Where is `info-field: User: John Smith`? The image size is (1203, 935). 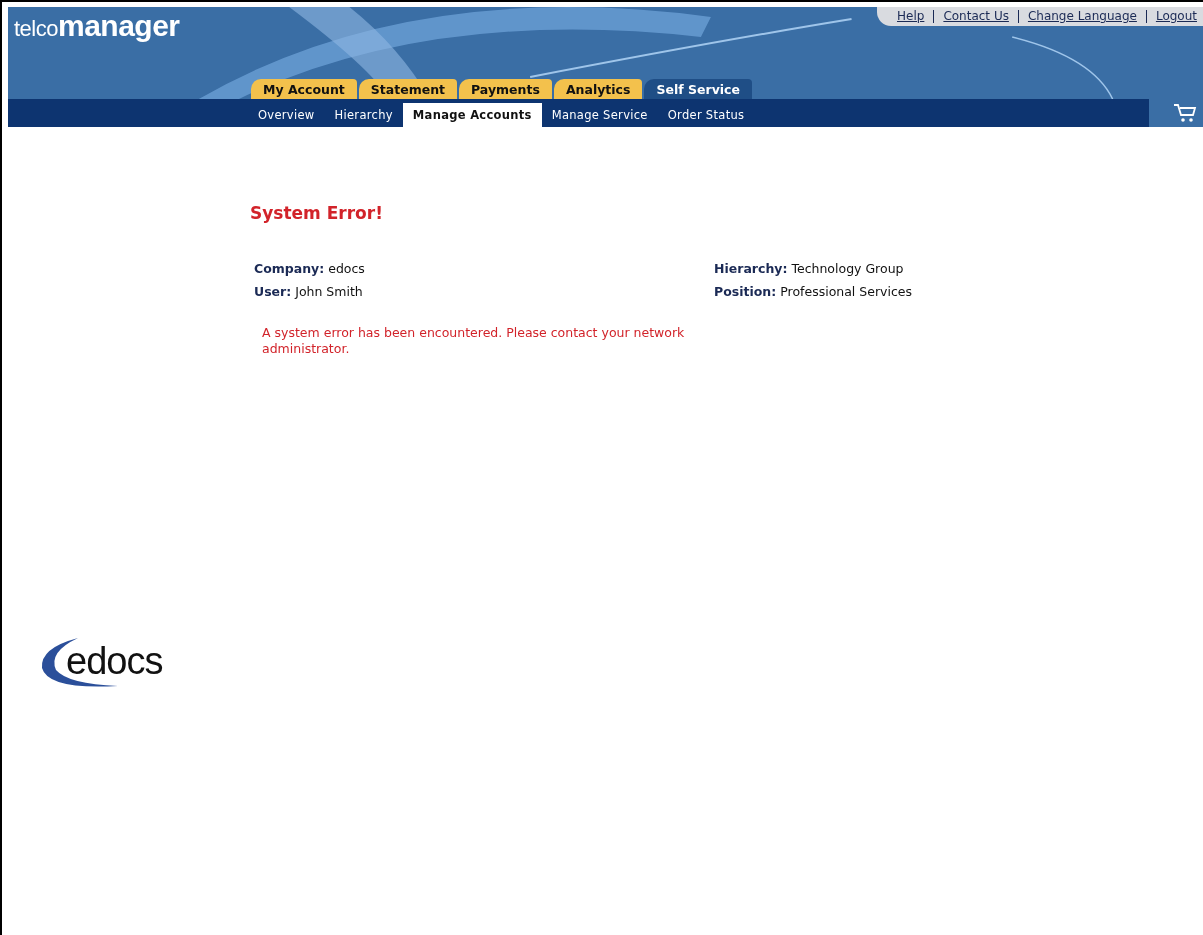
info-field: User: John Smith is located at coordinates (484, 291).